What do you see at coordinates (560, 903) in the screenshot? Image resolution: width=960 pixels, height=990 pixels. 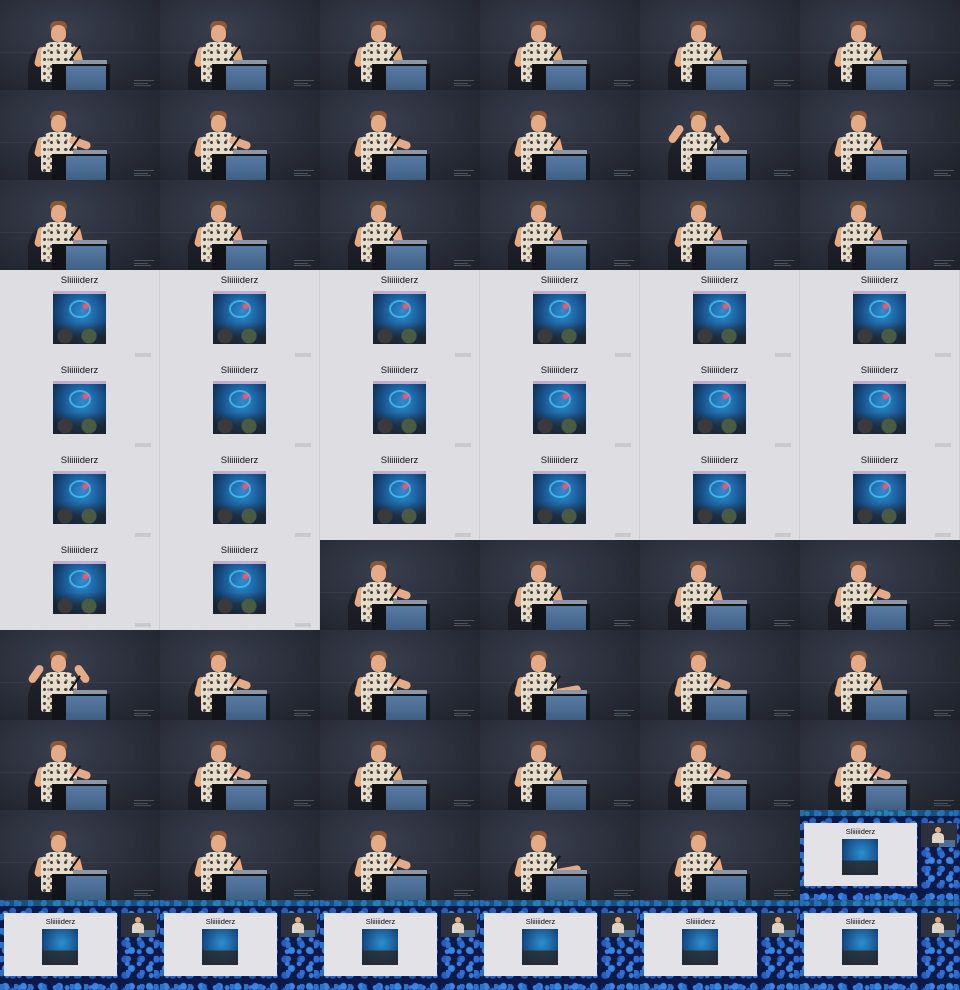 I see `top-band` at bounding box center [560, 903].